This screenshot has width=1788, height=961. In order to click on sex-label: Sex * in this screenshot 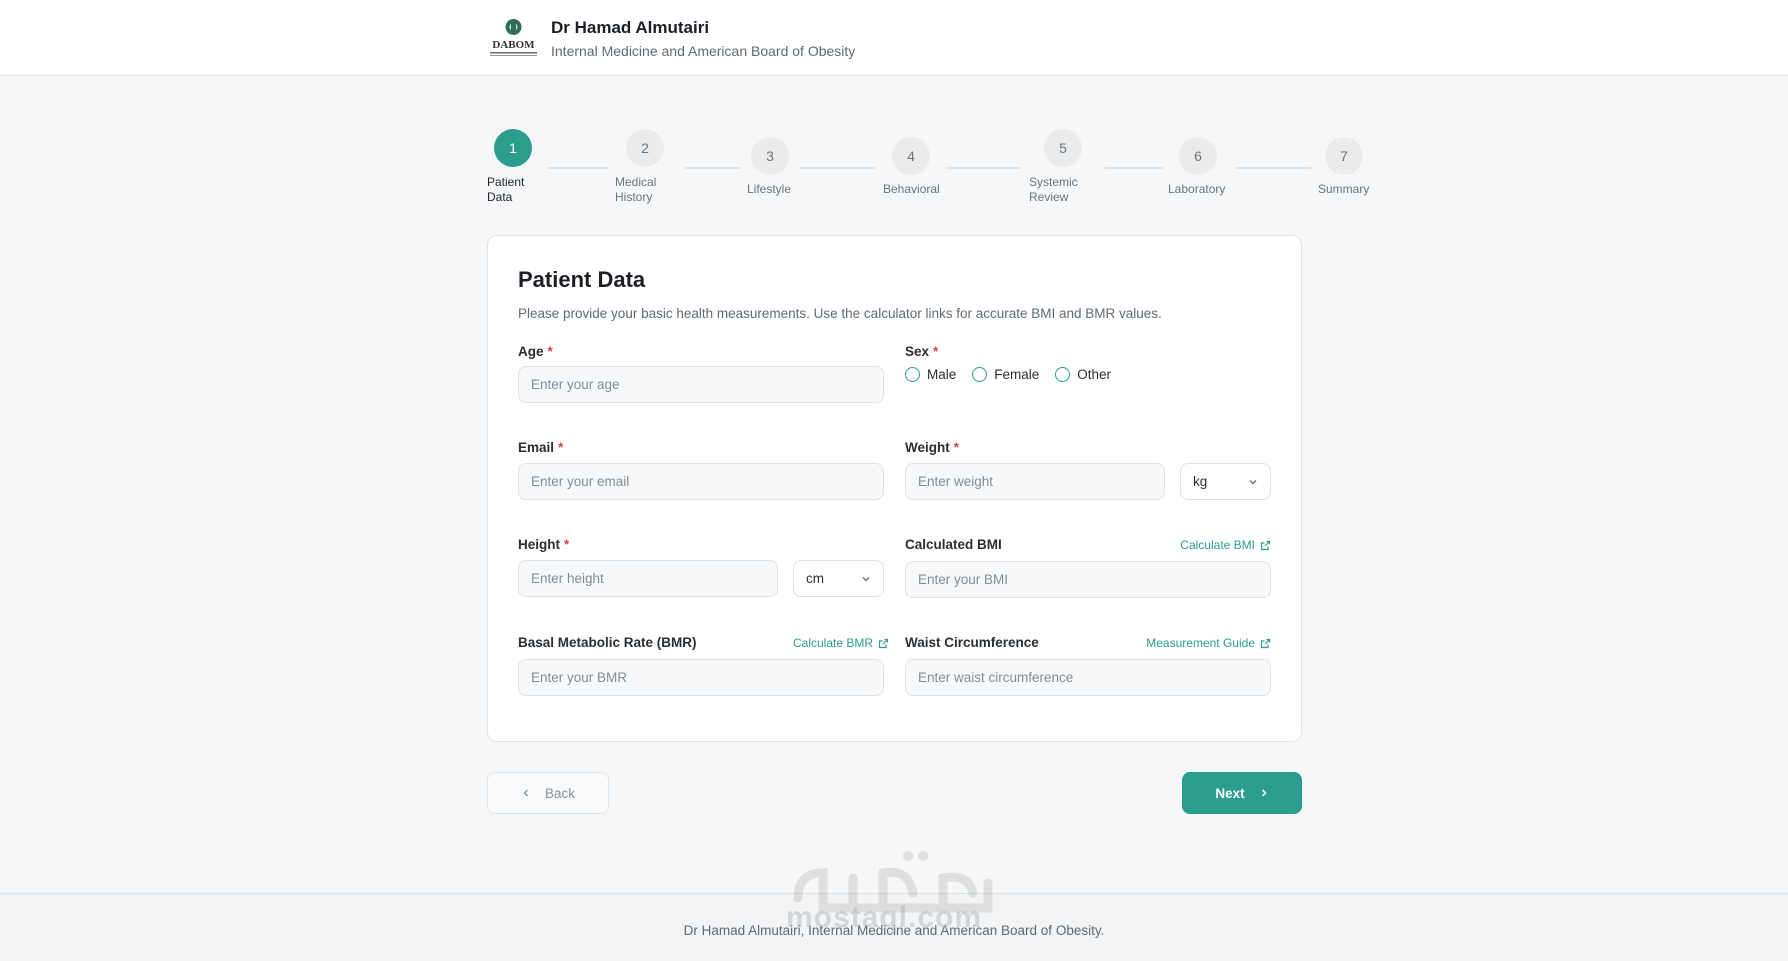, I will do `click(922, 351)`.